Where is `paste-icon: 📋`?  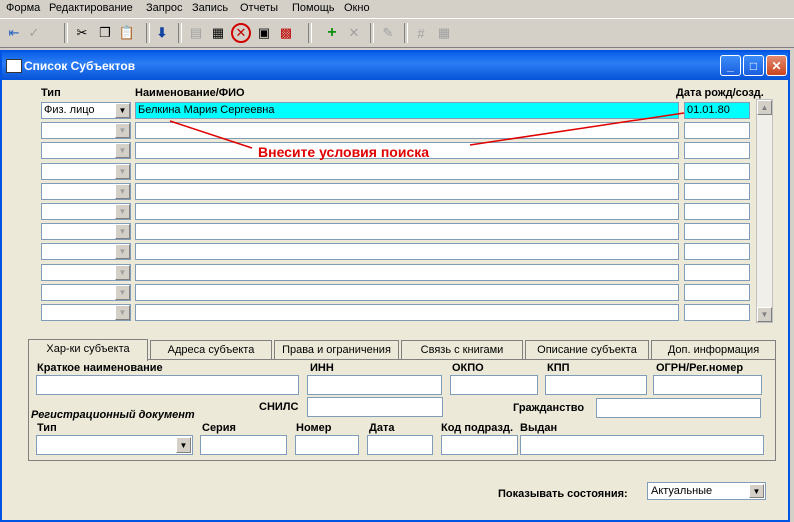
paste-icon: 📋 is located at coordinates (127, 33).